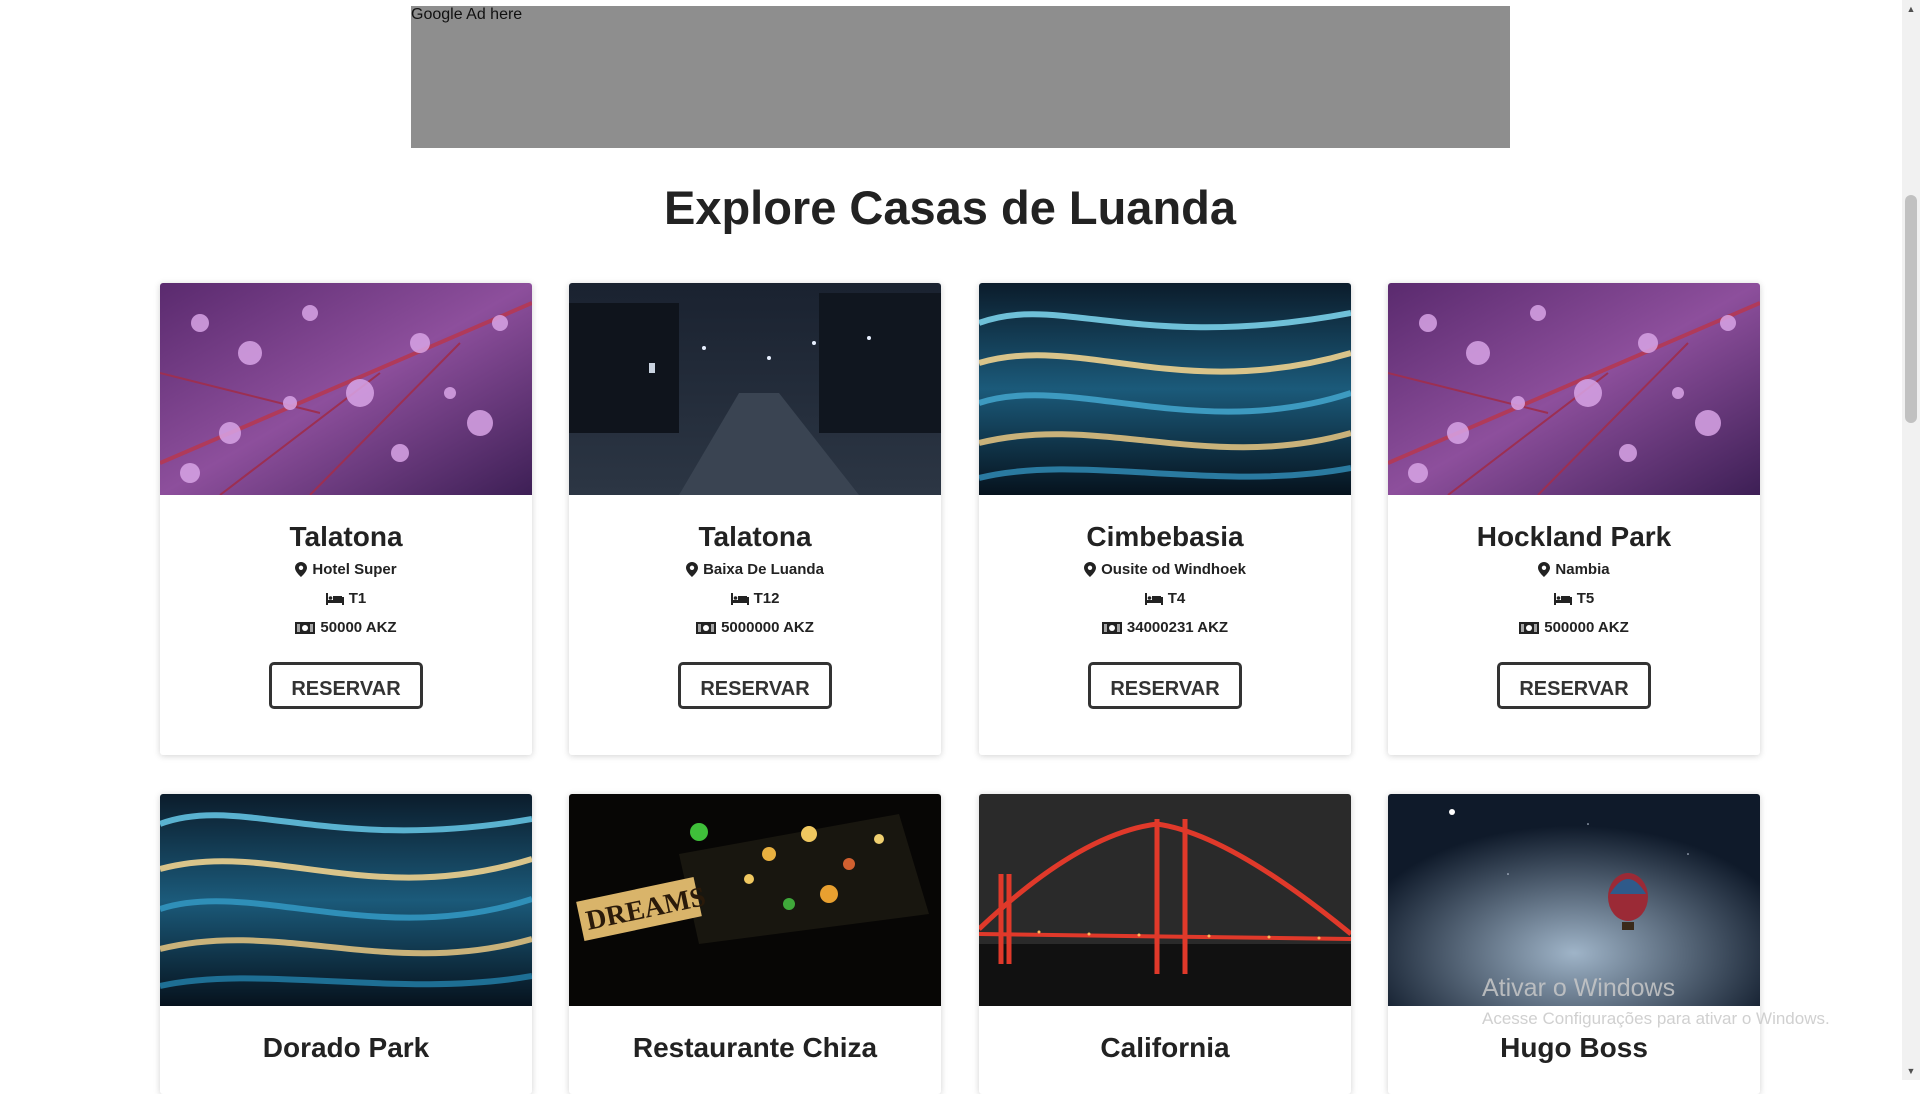  What do you see at coordinates (1911, 9) in the screenshot?
I see `scroll-up-arrow-icon: ▲` at bounding box center [1911, 9].